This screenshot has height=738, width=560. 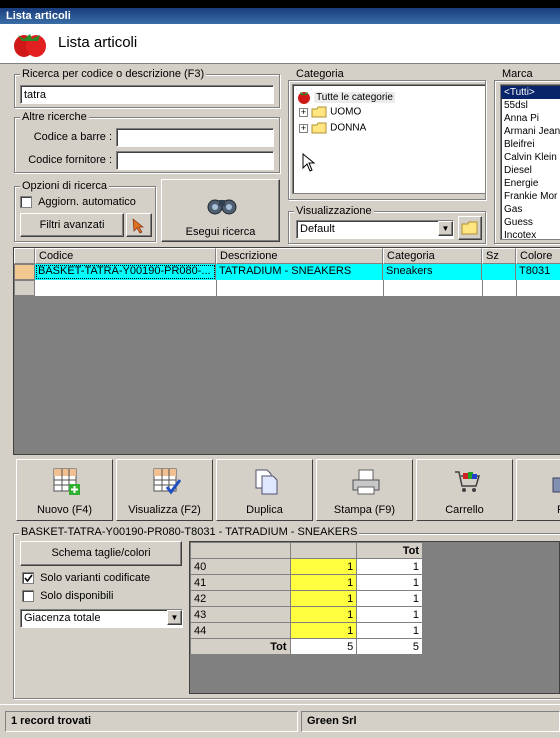 What do you see at coordinates (530, 222) in the screenshot?
I see `brand-list-item: Guess` at bounding box center [530, 222].